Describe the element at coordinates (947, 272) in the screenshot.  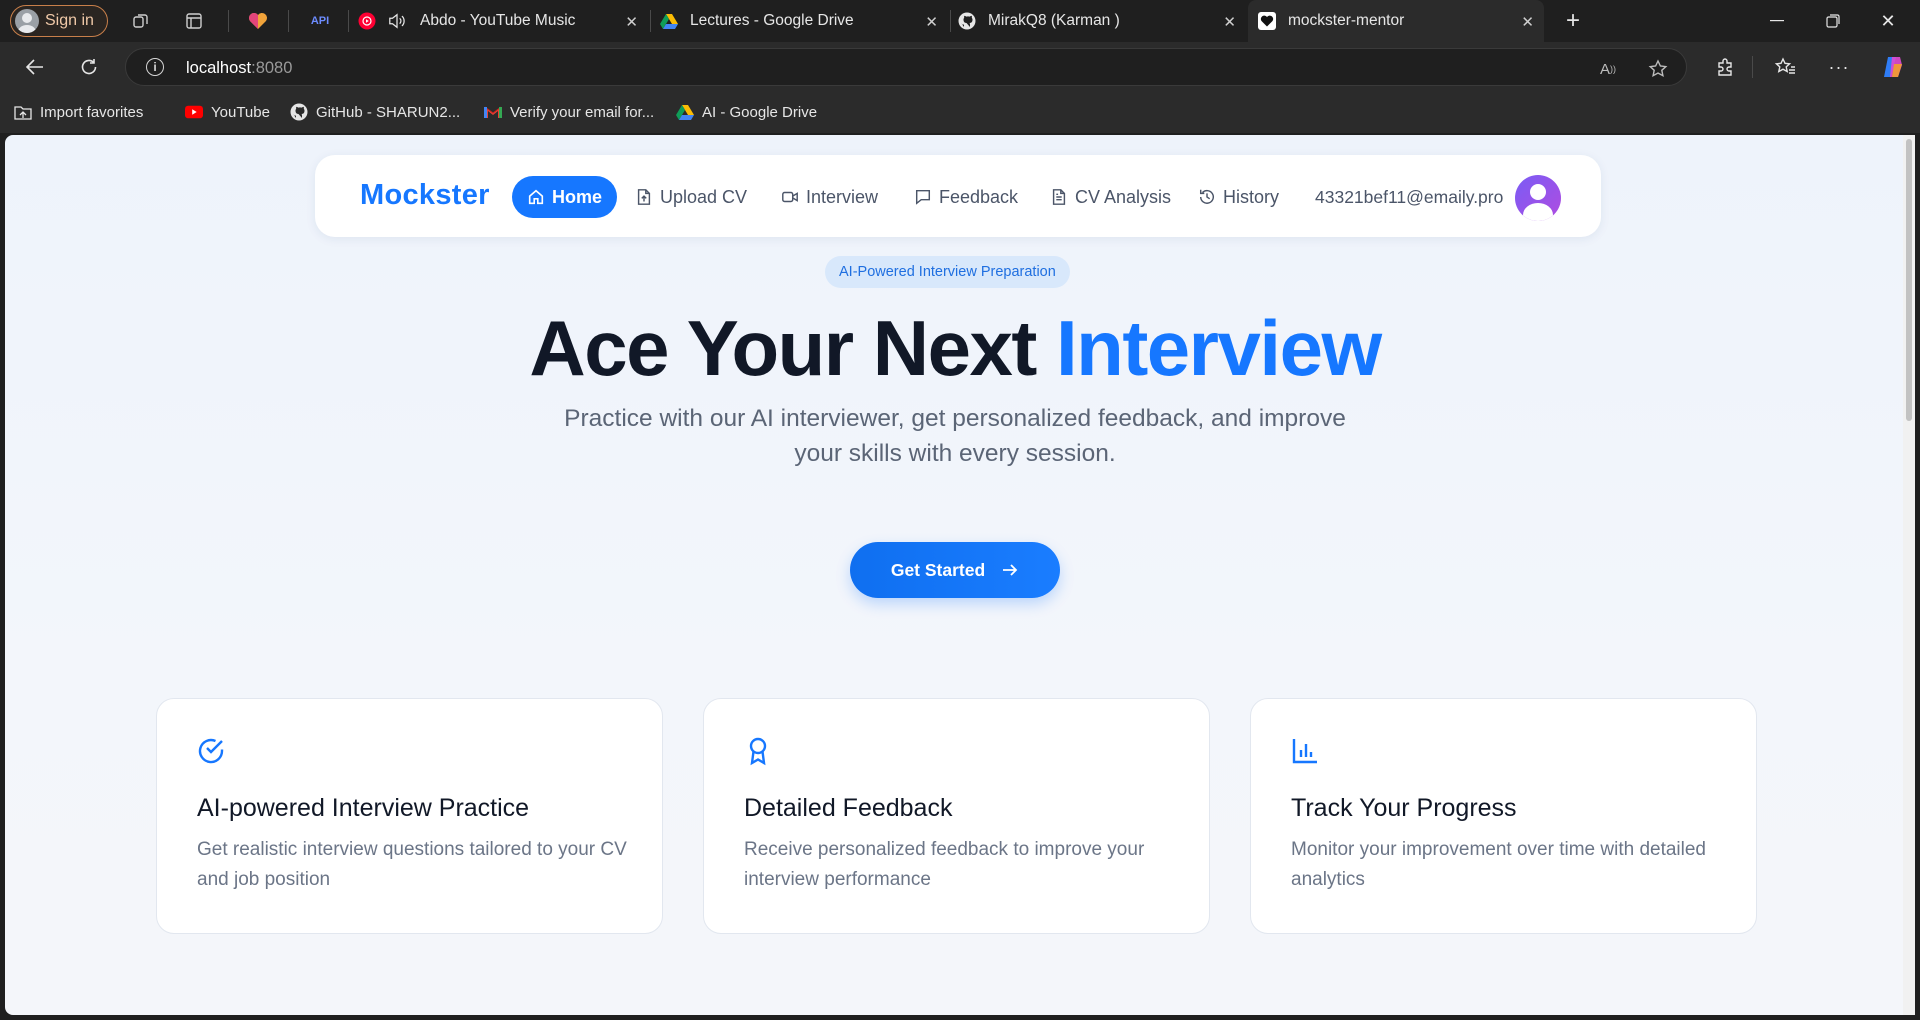
I see `hero-badge: AI-Powered Interview Preparation` at that location.